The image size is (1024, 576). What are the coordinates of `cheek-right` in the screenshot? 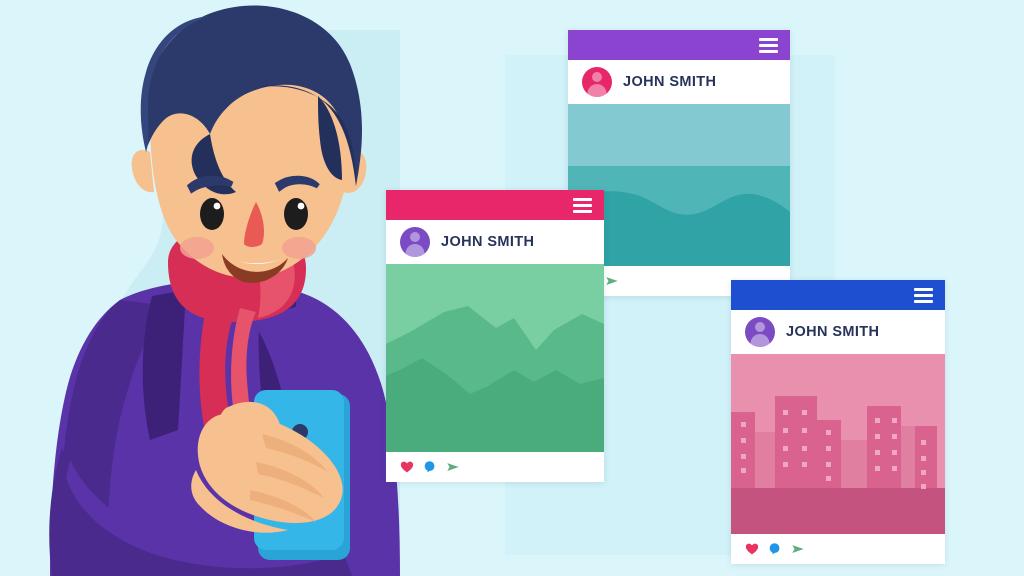 It's located at (299, 248).